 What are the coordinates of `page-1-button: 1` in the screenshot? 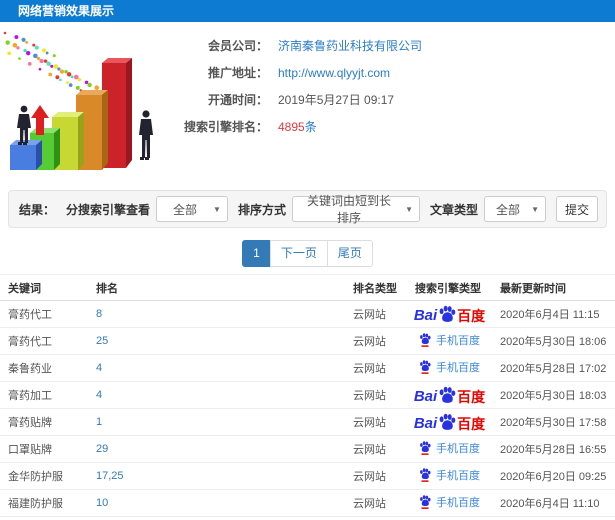 It's located at (256, 253).